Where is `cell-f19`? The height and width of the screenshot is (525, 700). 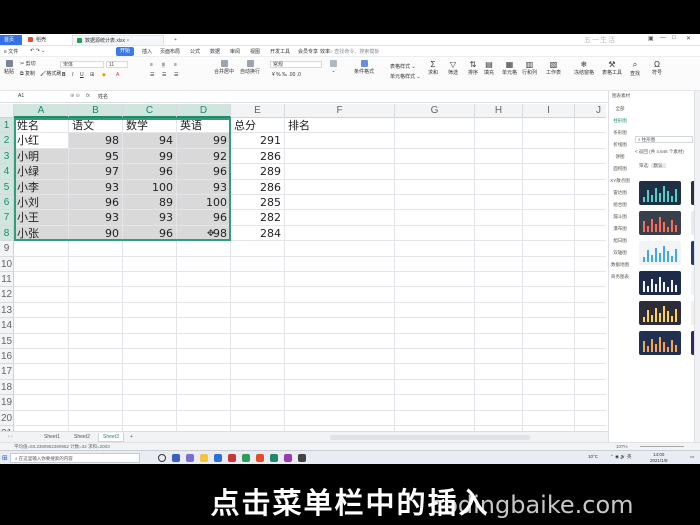
cell-f19 is located at coordinates (340, 403).